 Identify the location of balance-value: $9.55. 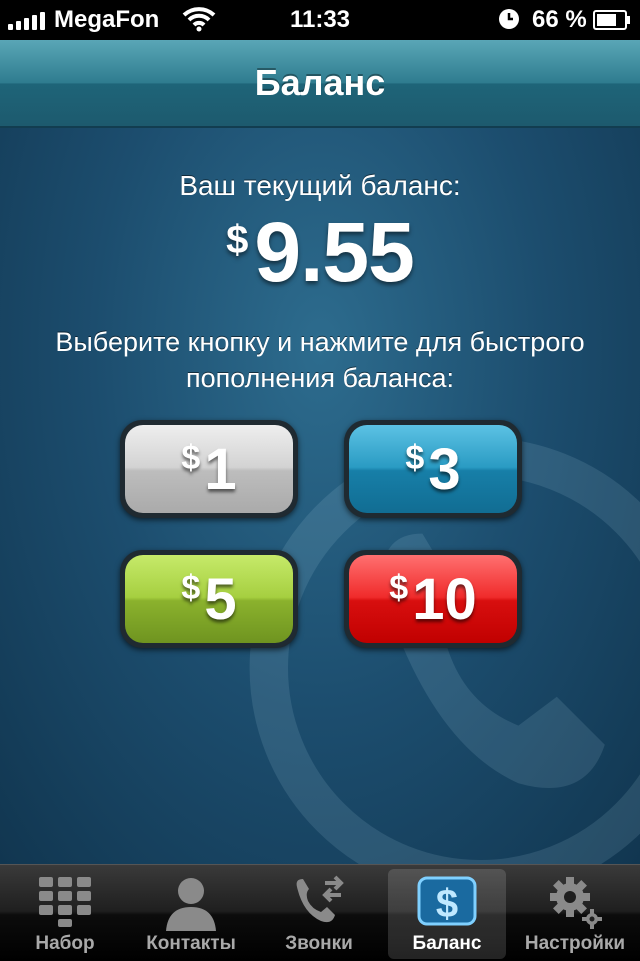
(320, 252).